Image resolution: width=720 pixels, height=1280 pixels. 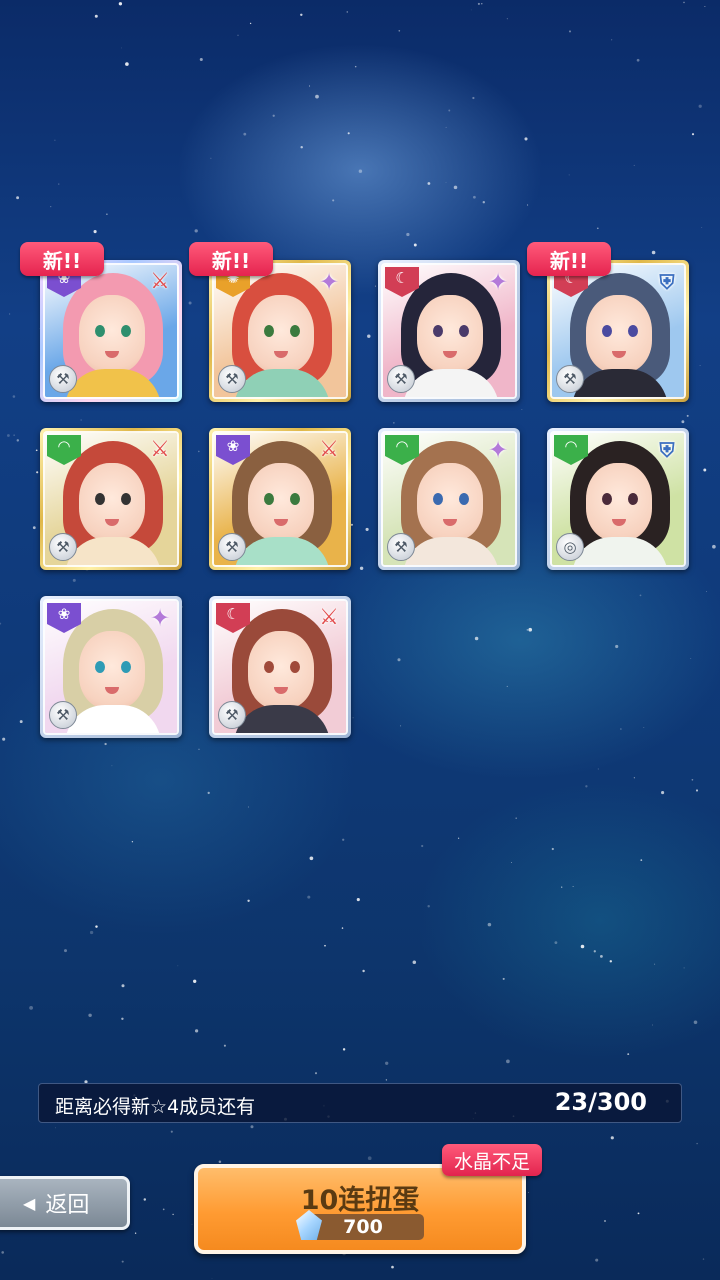 What do you see at coordinates (155, 1107) in the screenshot?
I see `pity-progress-label: 距离必得新☆4成员还有` at bounding box center [155, 1107].